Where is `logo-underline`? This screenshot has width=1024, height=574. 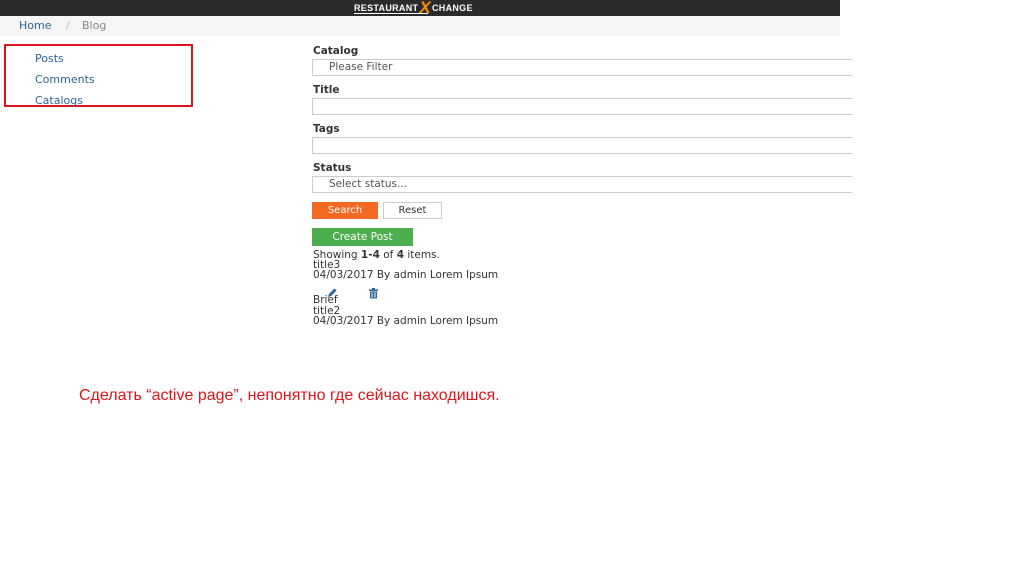
logo-underline is located at coordinates (391, 13).